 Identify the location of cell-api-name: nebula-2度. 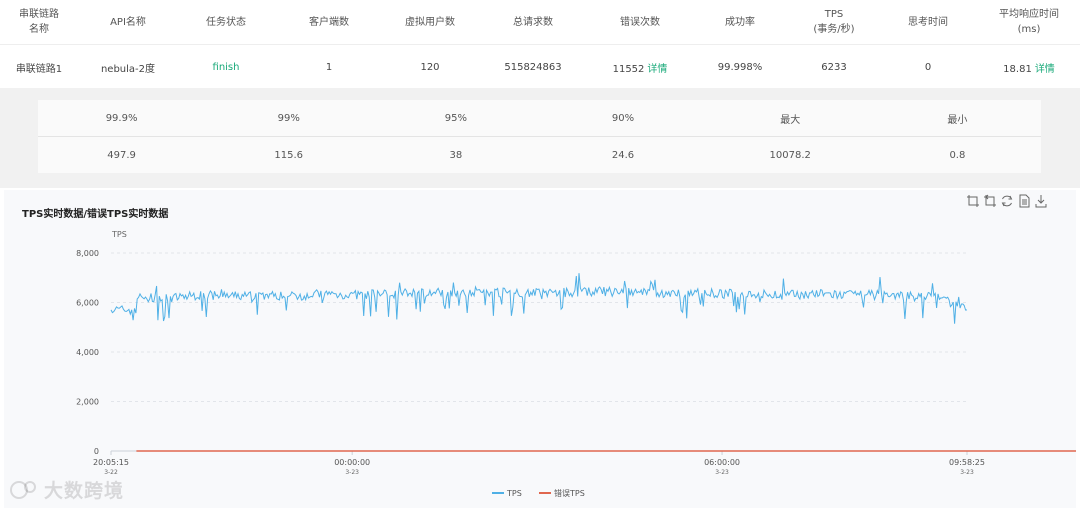
(128, 66).